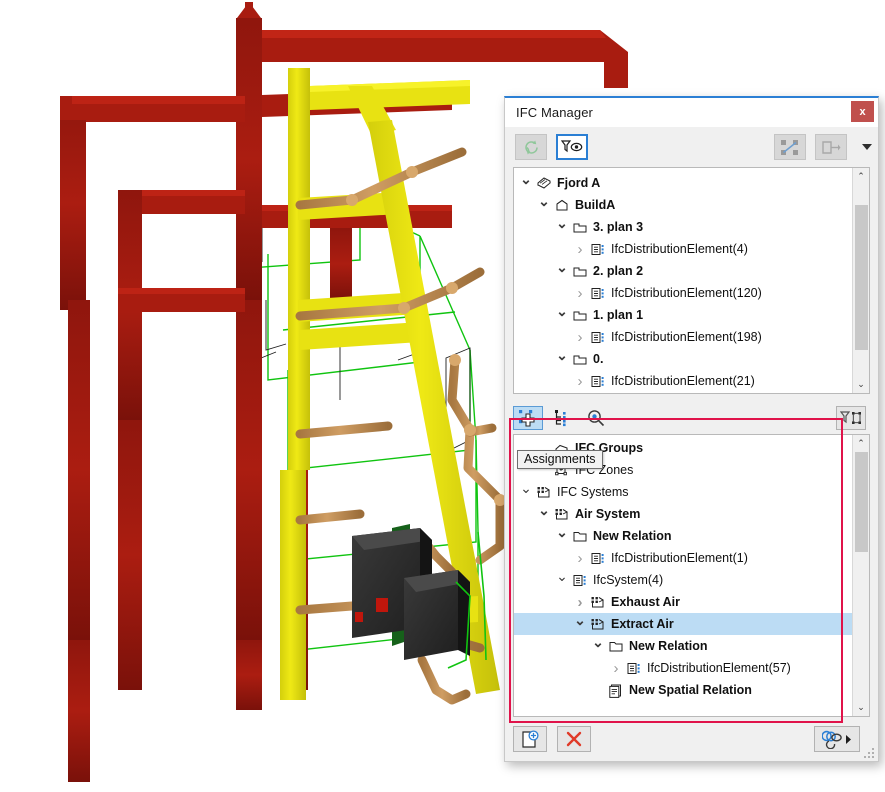 This screenshot has width=885, height=792. I want to click on tree-row: IfcDistributionElement (120), so click(683, 293).